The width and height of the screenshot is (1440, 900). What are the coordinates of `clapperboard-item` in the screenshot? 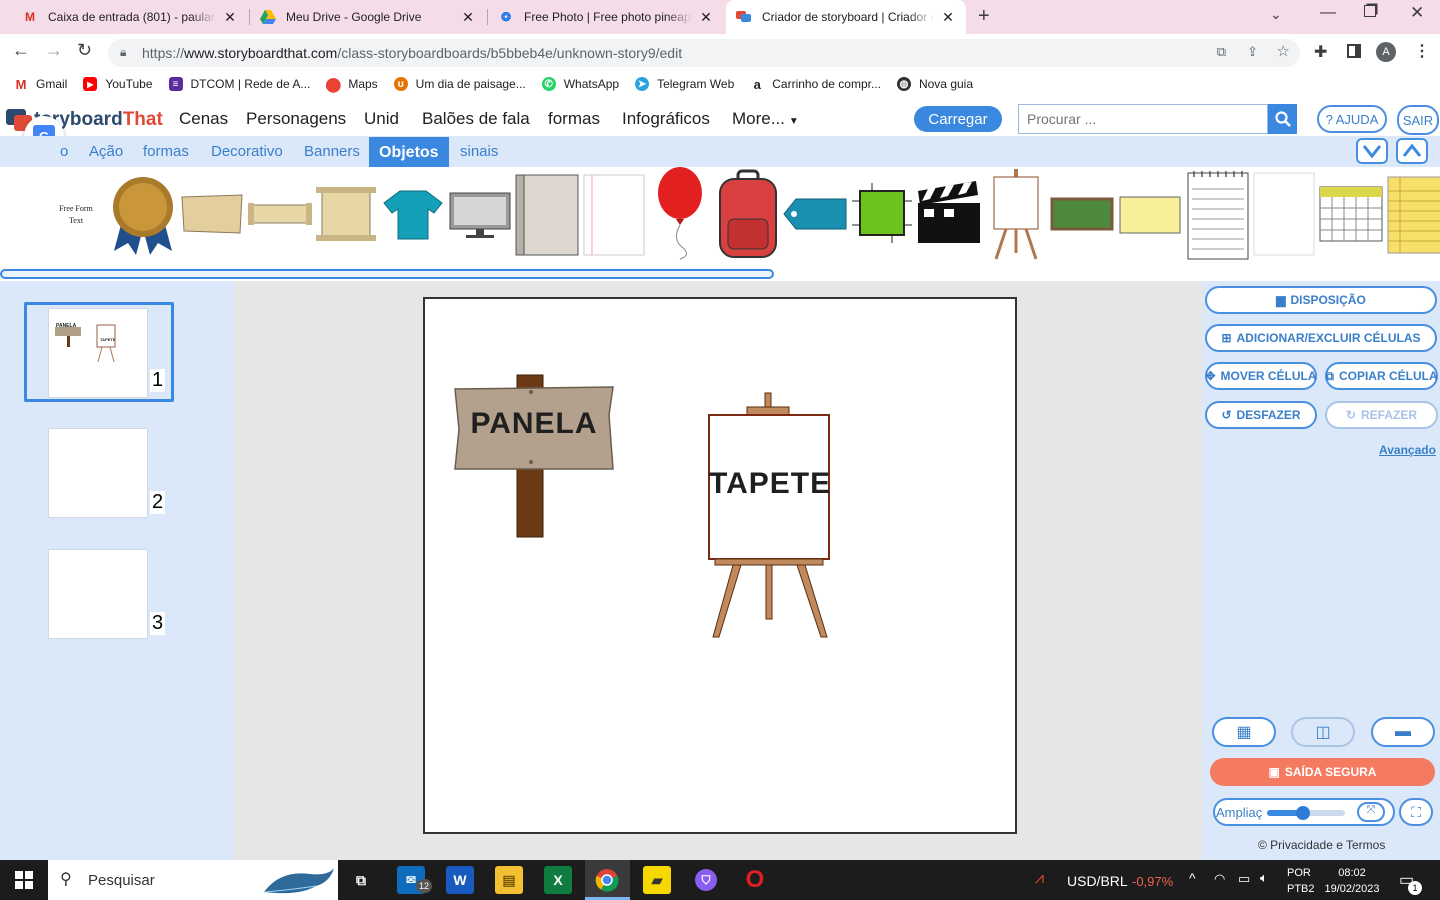 It's located at (949, 213).